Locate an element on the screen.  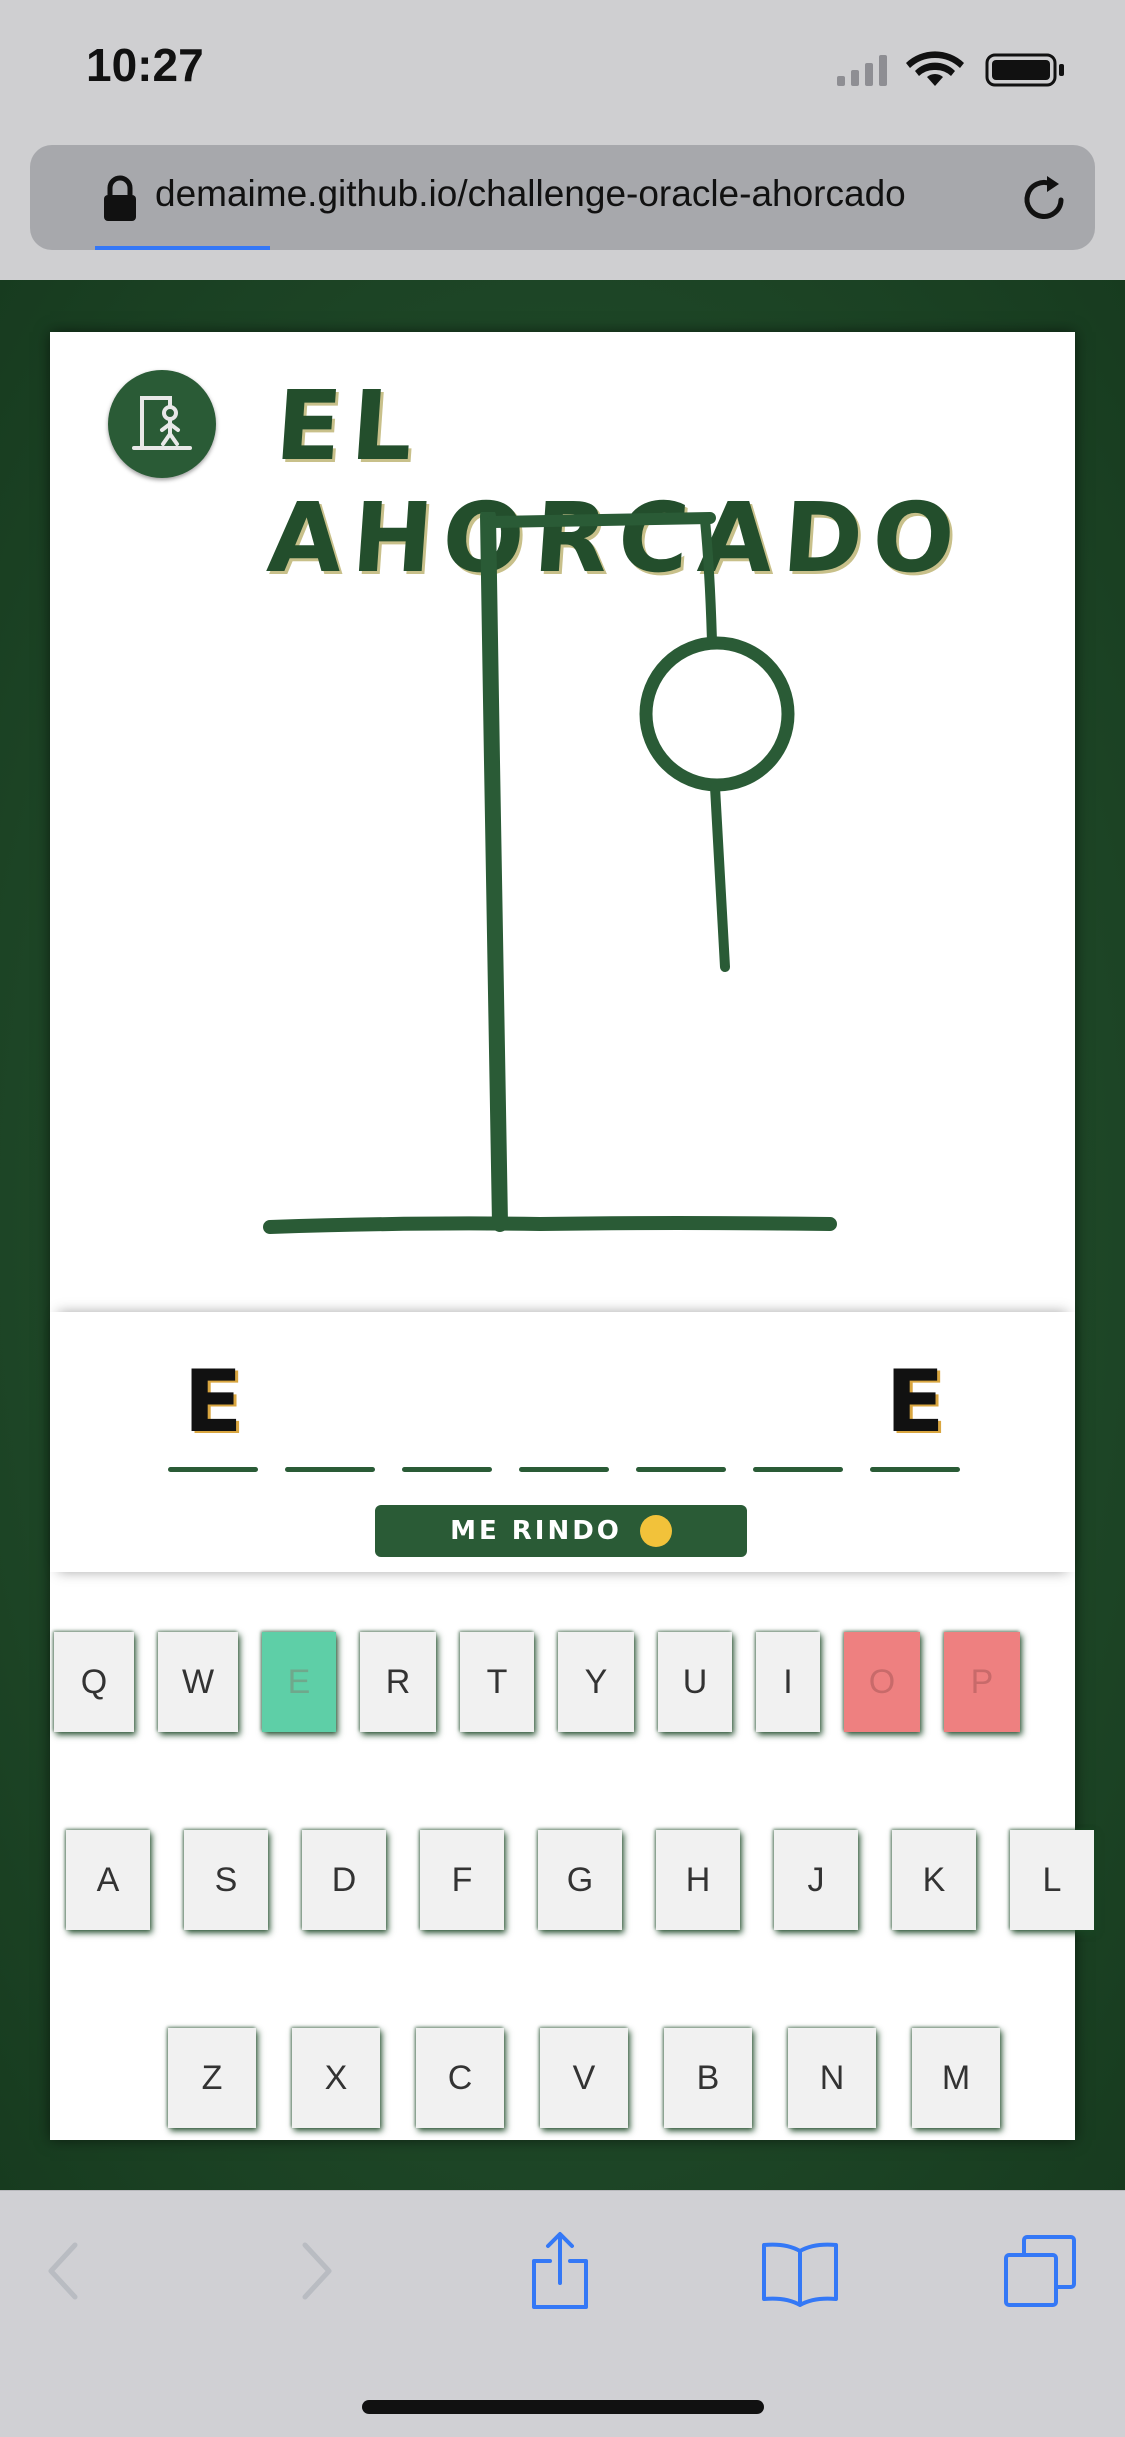
give-up-button: ME RINDO is located at coordinates (561, 1531).